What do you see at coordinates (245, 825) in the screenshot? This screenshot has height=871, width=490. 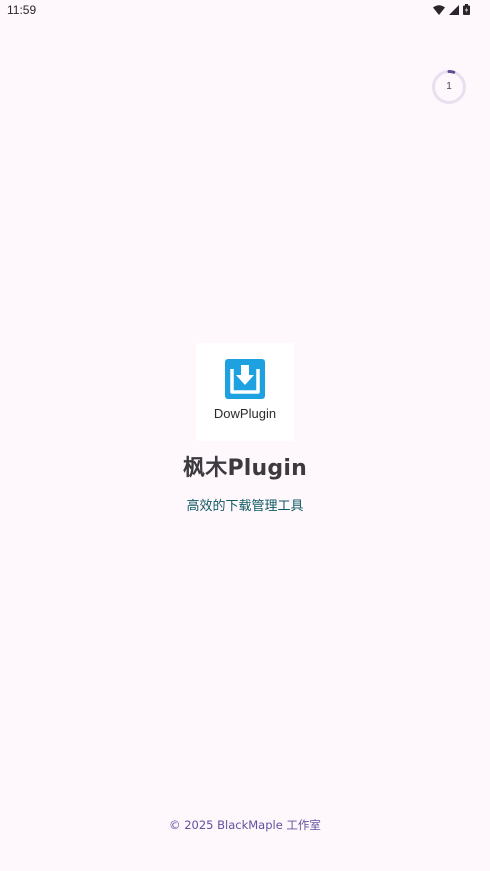 I see `copyright-text: © 2025 BlackMaple 工作室` at bounding box center [245, 825].